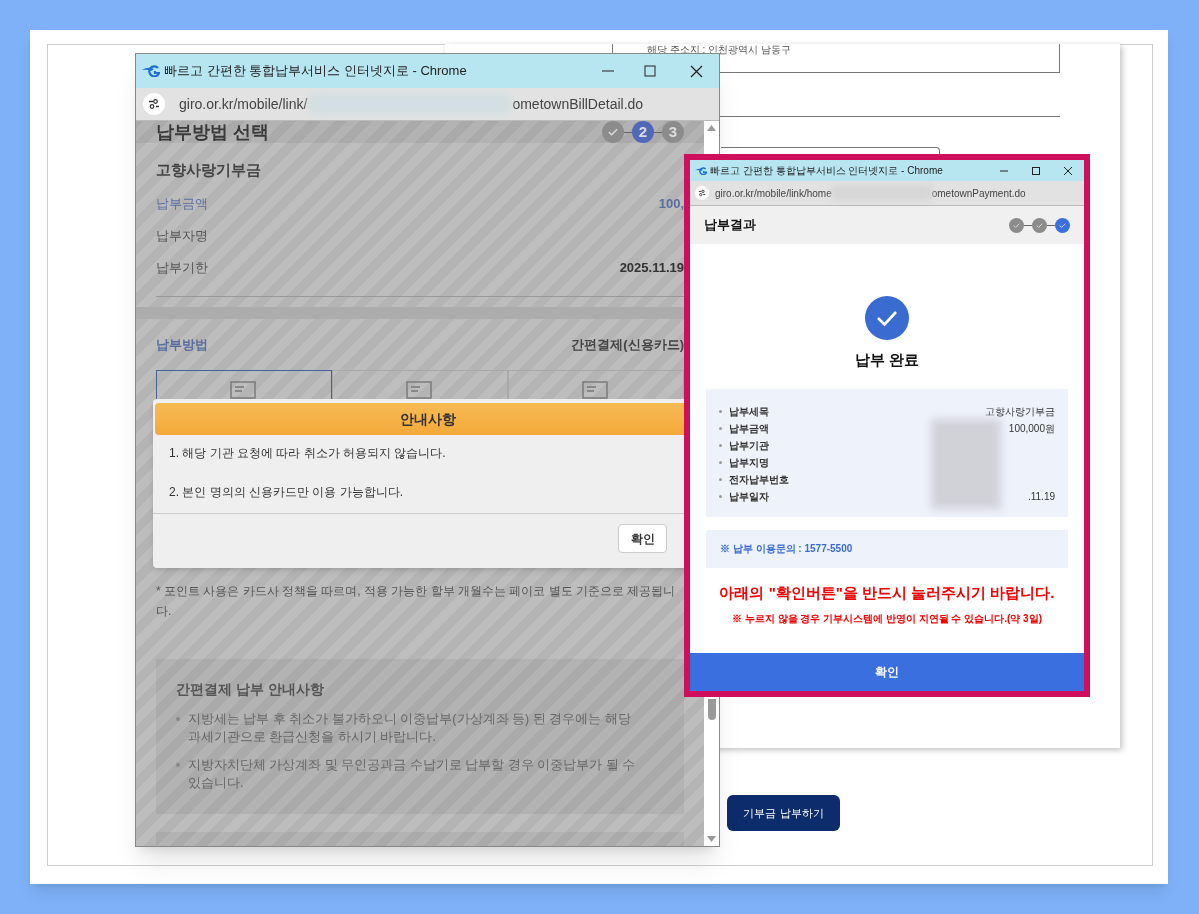 The image size is (1199, 914). I want to click on field-label: 납부자명, so click(182, 235).